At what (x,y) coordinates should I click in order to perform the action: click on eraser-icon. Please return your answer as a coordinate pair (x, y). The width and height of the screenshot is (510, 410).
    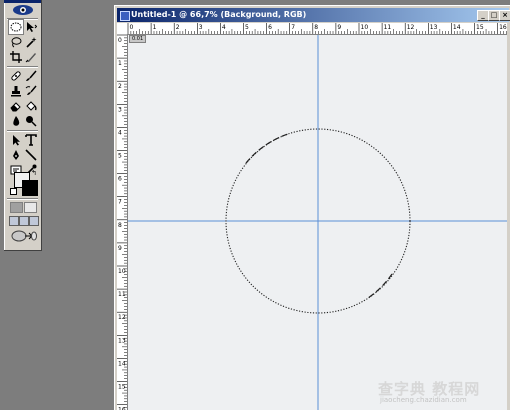
    Looking at the image, I should click on (15, 107).